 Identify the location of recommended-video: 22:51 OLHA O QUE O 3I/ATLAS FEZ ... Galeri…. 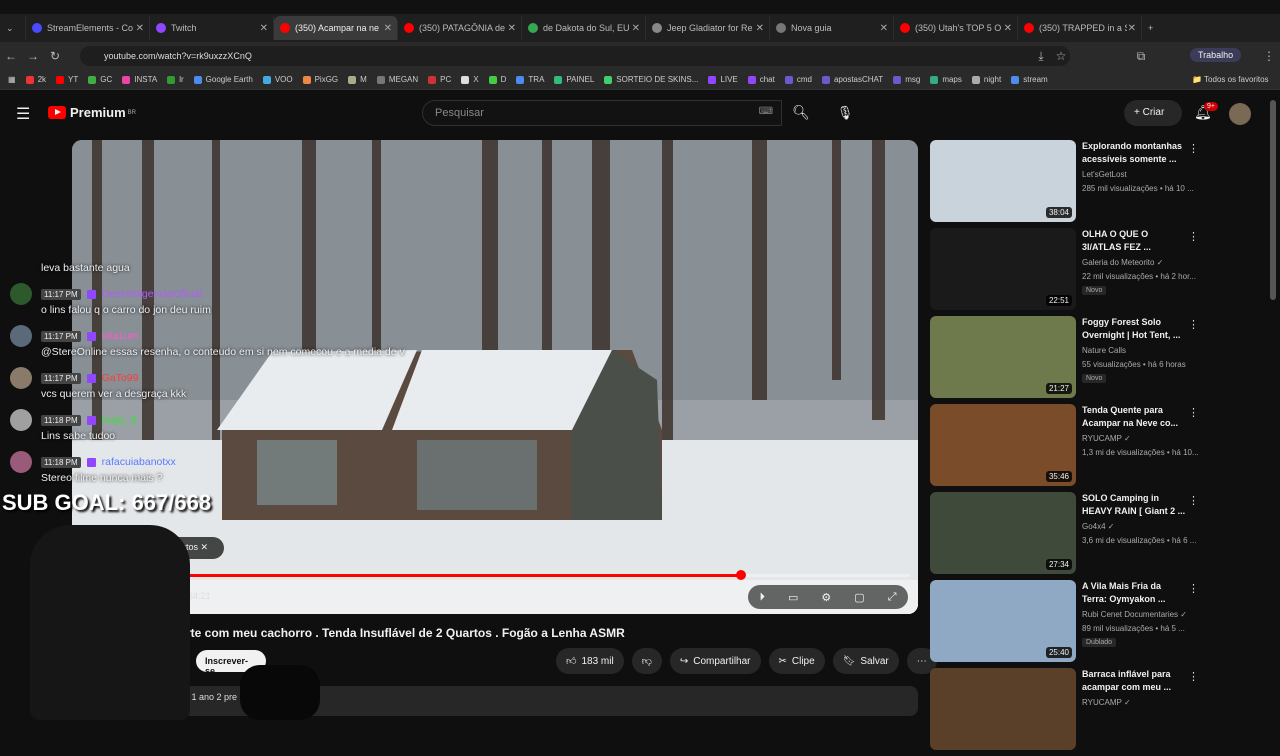
(1100, 272).